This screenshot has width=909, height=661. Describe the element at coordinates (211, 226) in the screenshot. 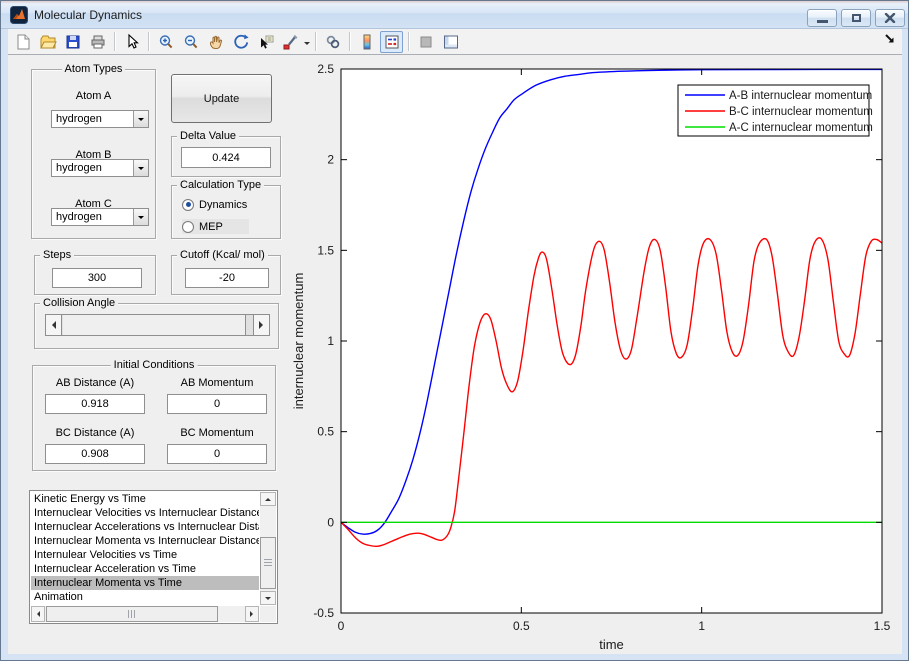

I see `radio-mep-label: MEP` at that location.